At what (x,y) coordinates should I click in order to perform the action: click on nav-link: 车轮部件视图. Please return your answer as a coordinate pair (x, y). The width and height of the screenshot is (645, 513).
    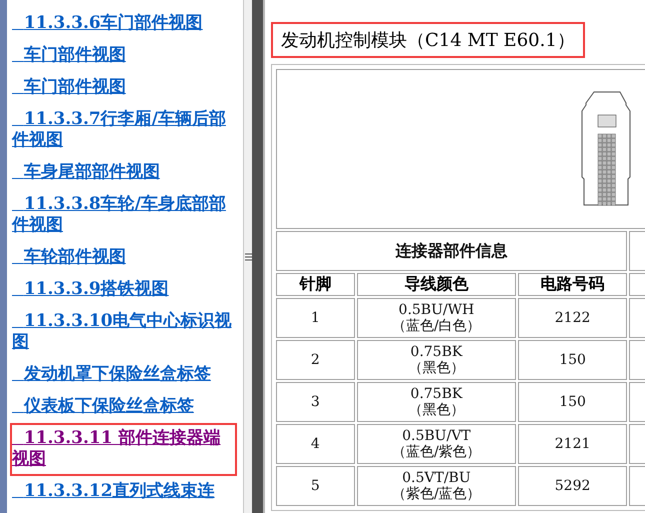
    Looking at the image, I should click on (123, 258).